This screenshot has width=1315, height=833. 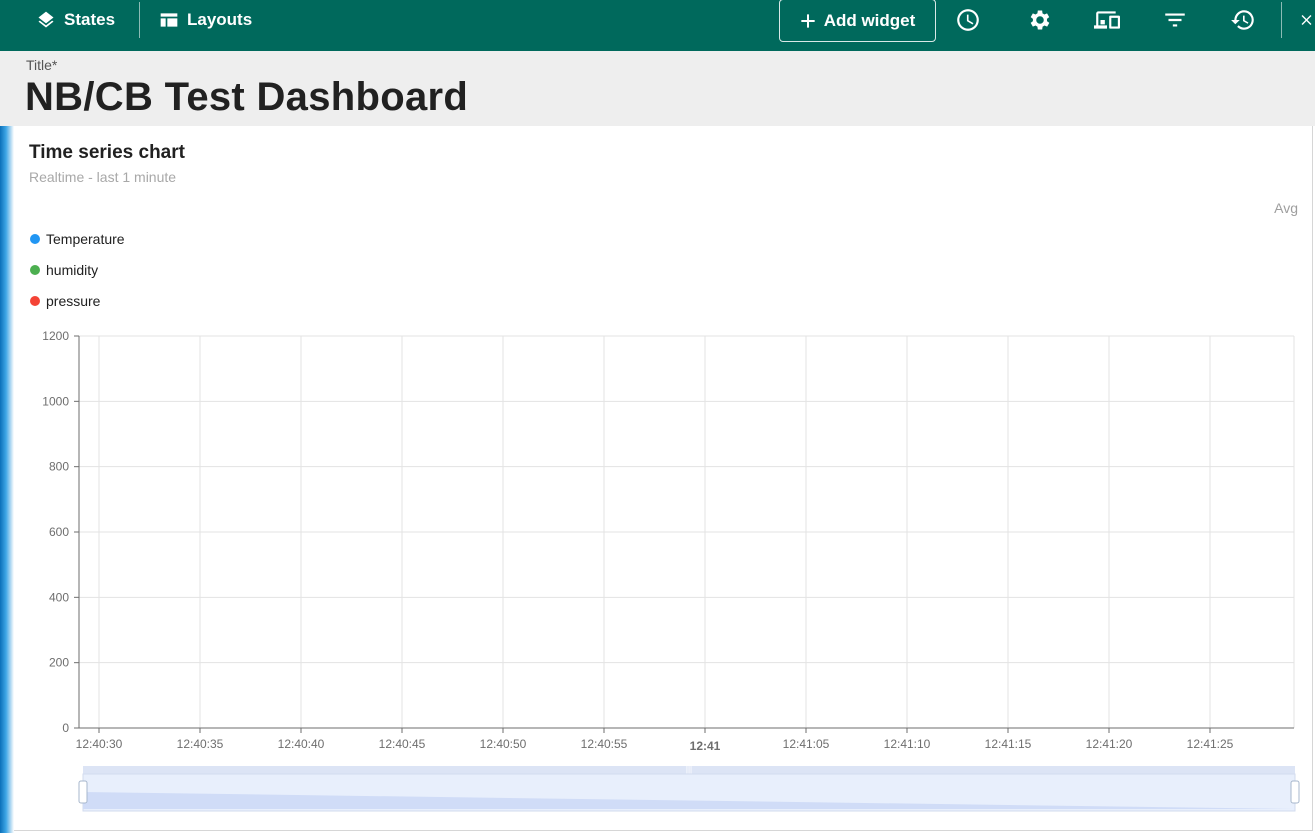 I want to click on filter-icon, so click(x=1175, y=20).